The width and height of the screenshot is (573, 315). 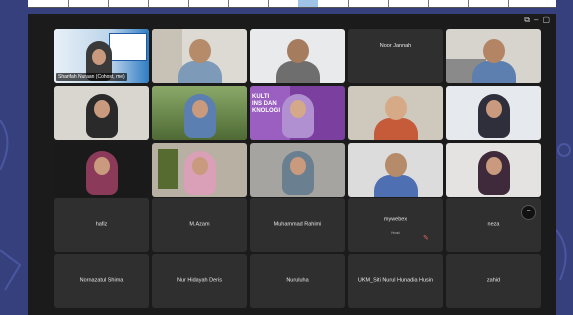 I want to click on participant-name-tile: Nuruluha, so click(x=297, y=281).